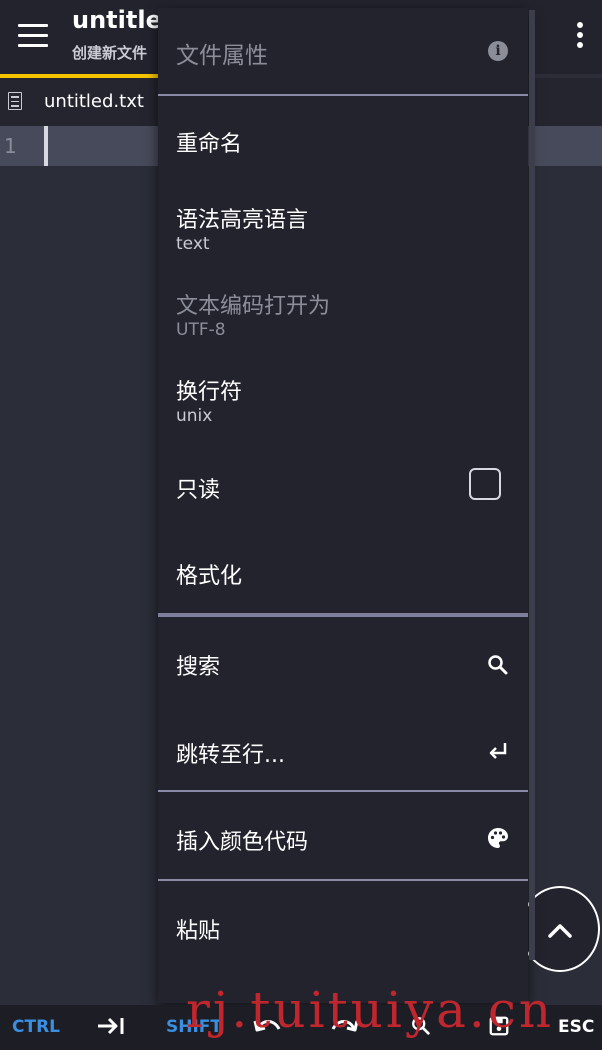 Image resolution: width=602 pixels, height=1050 pixels. I want to click on menu-item-line-ending: 换行符 unix, so click(343, 393).